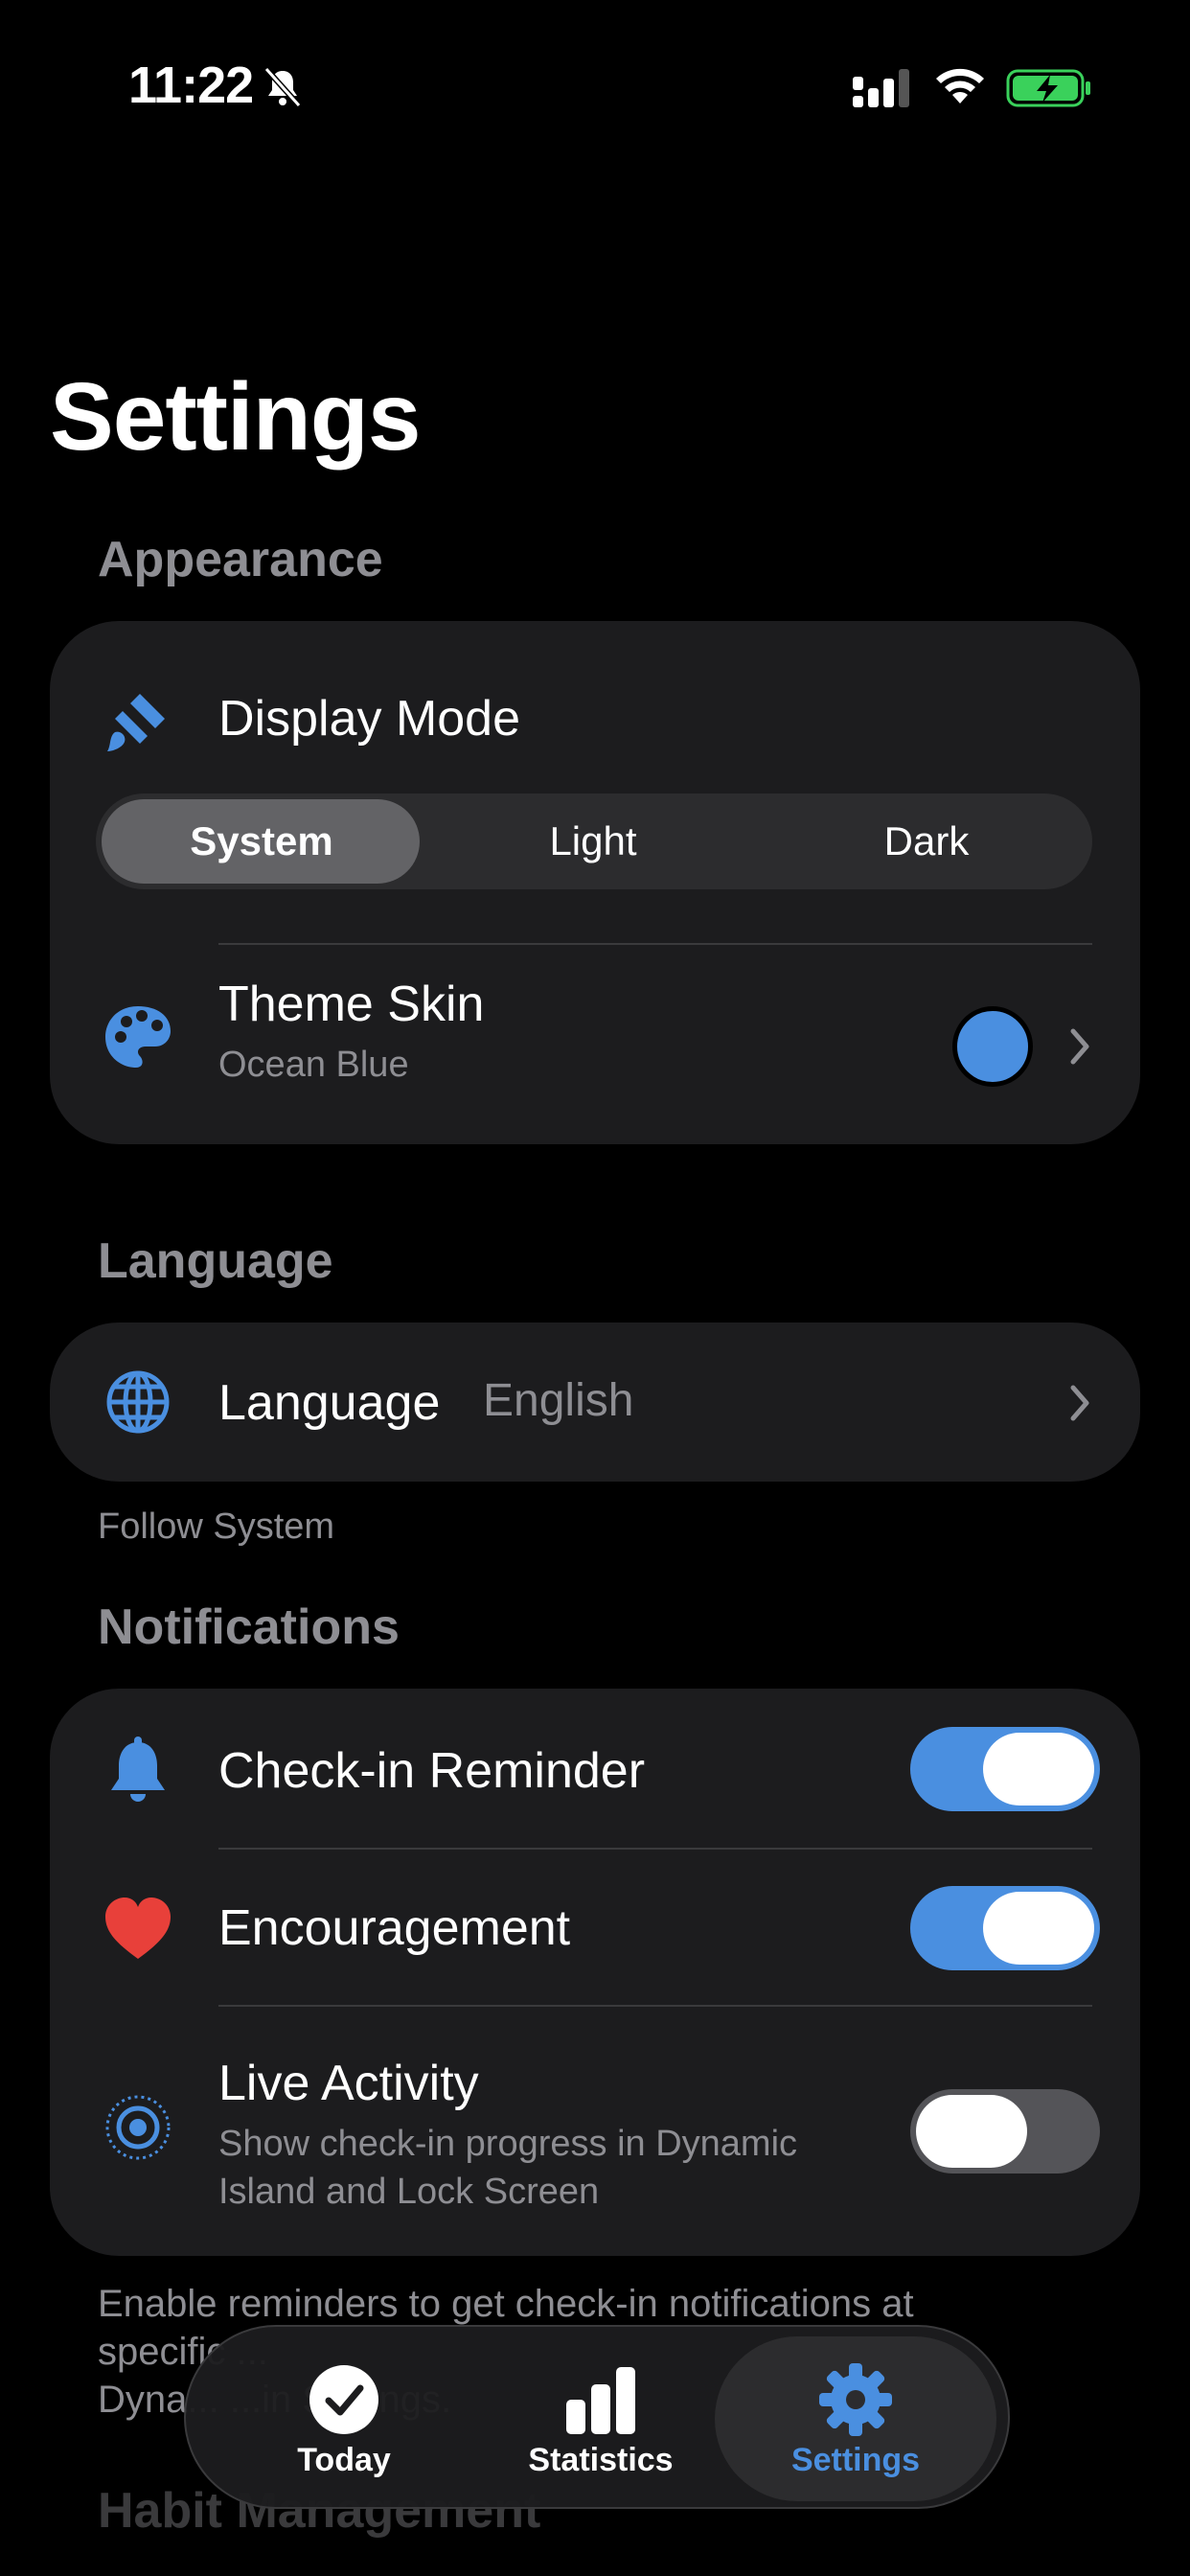  I want to click on language-value: English, so click(559, 1400).